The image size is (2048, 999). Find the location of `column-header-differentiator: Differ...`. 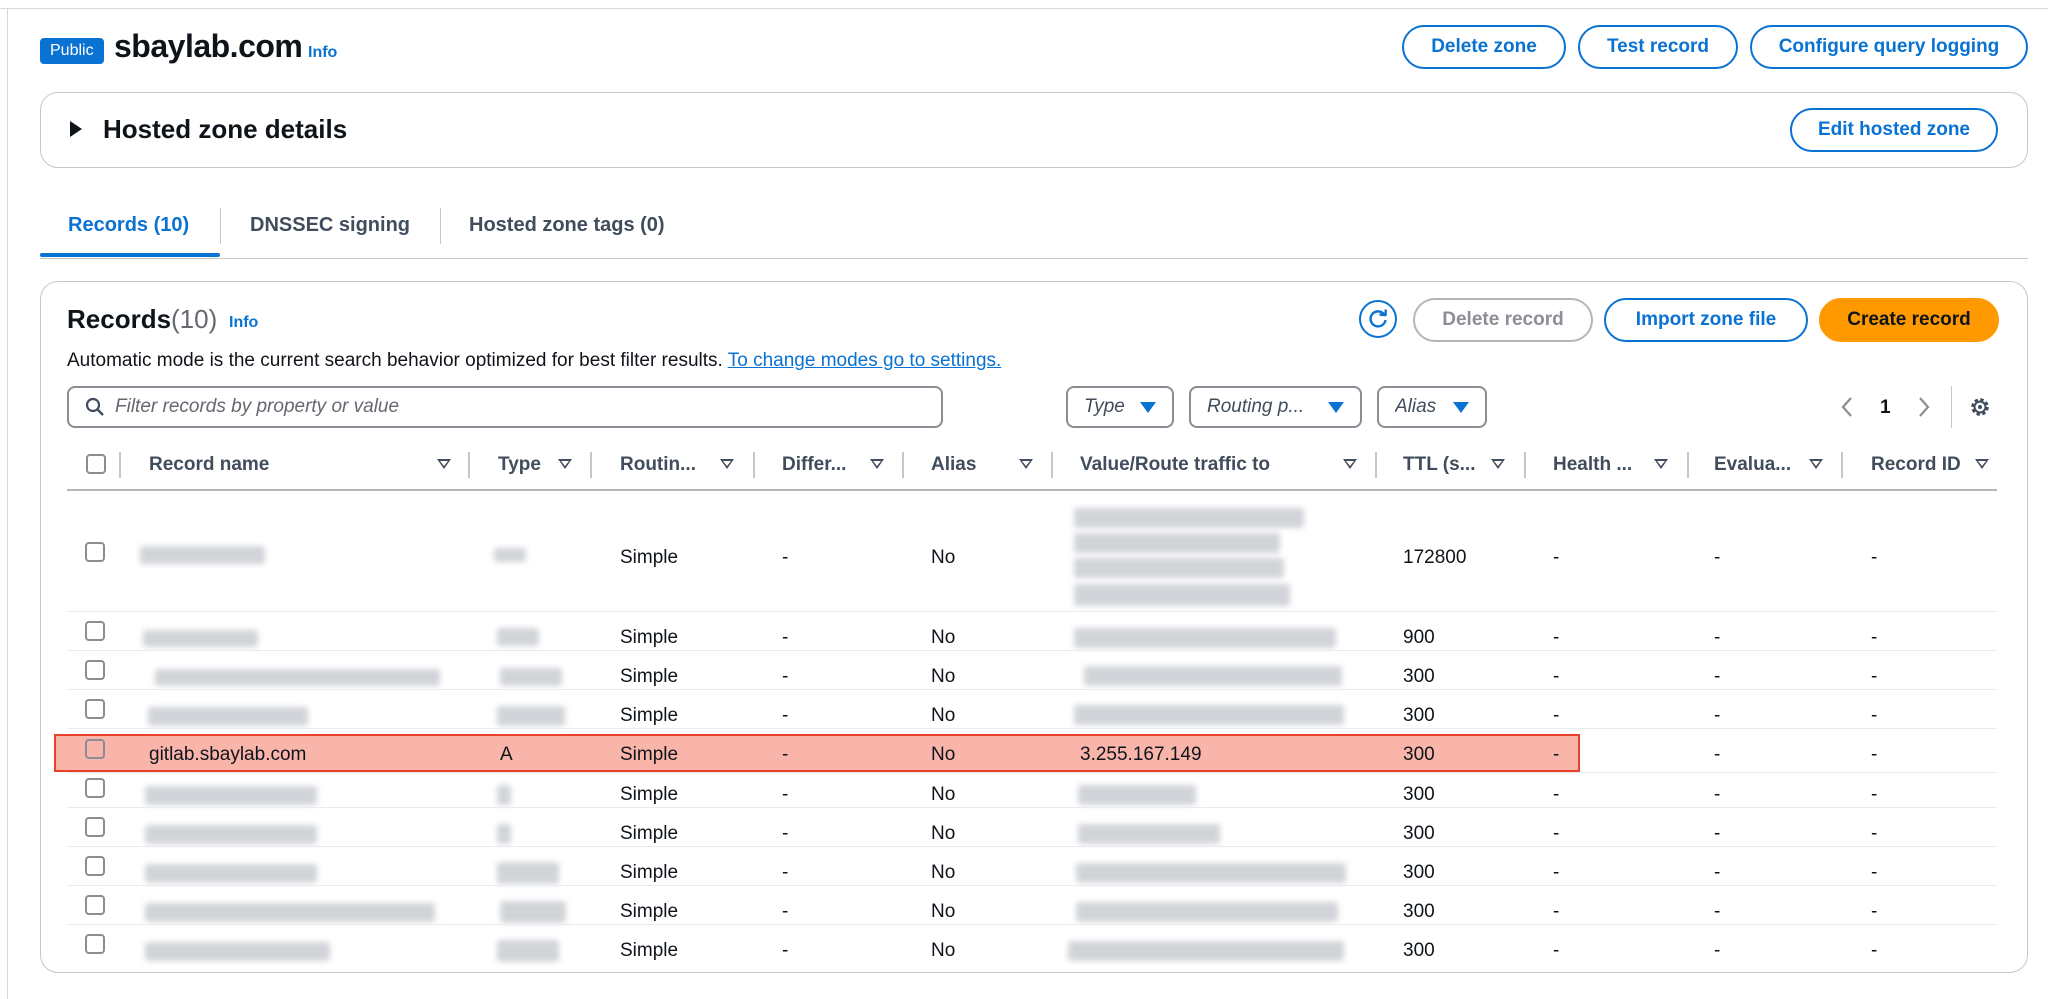

column-header-differentiator: Differ... is located at coordinates (814, 465).